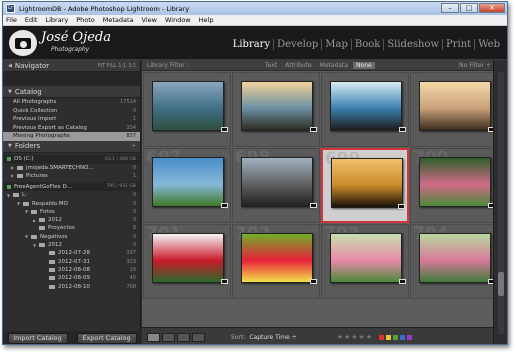  What do you see at coordinates (475, 65) in the screenshot?
I see `filter-preset: No Filter ÷` at bounding box center [475, 65].